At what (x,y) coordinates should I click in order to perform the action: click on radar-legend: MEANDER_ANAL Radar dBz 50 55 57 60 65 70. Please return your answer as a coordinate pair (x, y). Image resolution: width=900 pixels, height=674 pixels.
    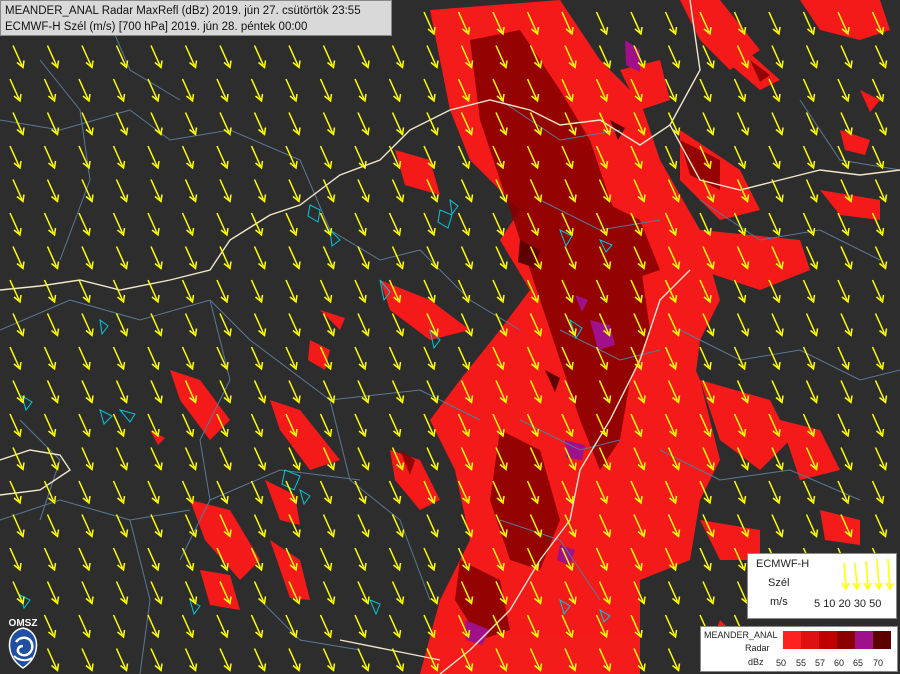
    Looking at the image, I should click on (799, 649).